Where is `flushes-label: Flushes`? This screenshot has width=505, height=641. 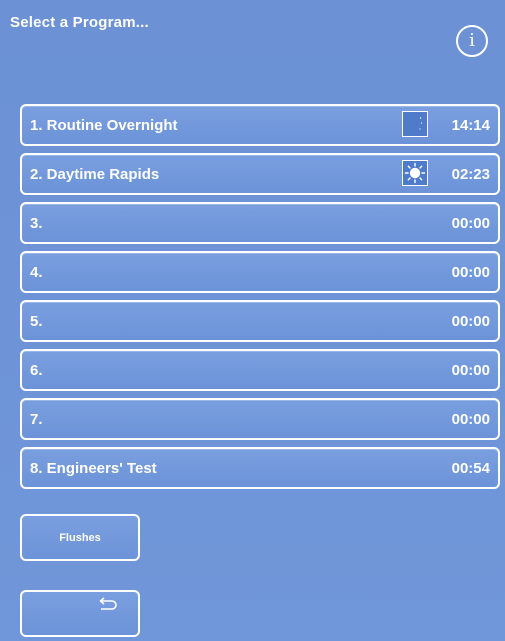
flushes-label: Flushes is located at coordinates (80, 537).